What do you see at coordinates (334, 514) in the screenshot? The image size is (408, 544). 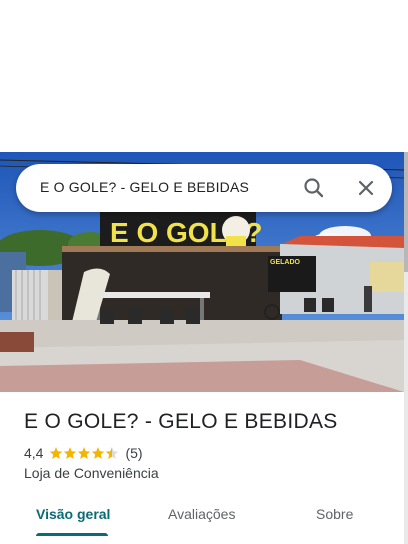 I see `tab-about: Sobre` at bounding box center [334, 514].